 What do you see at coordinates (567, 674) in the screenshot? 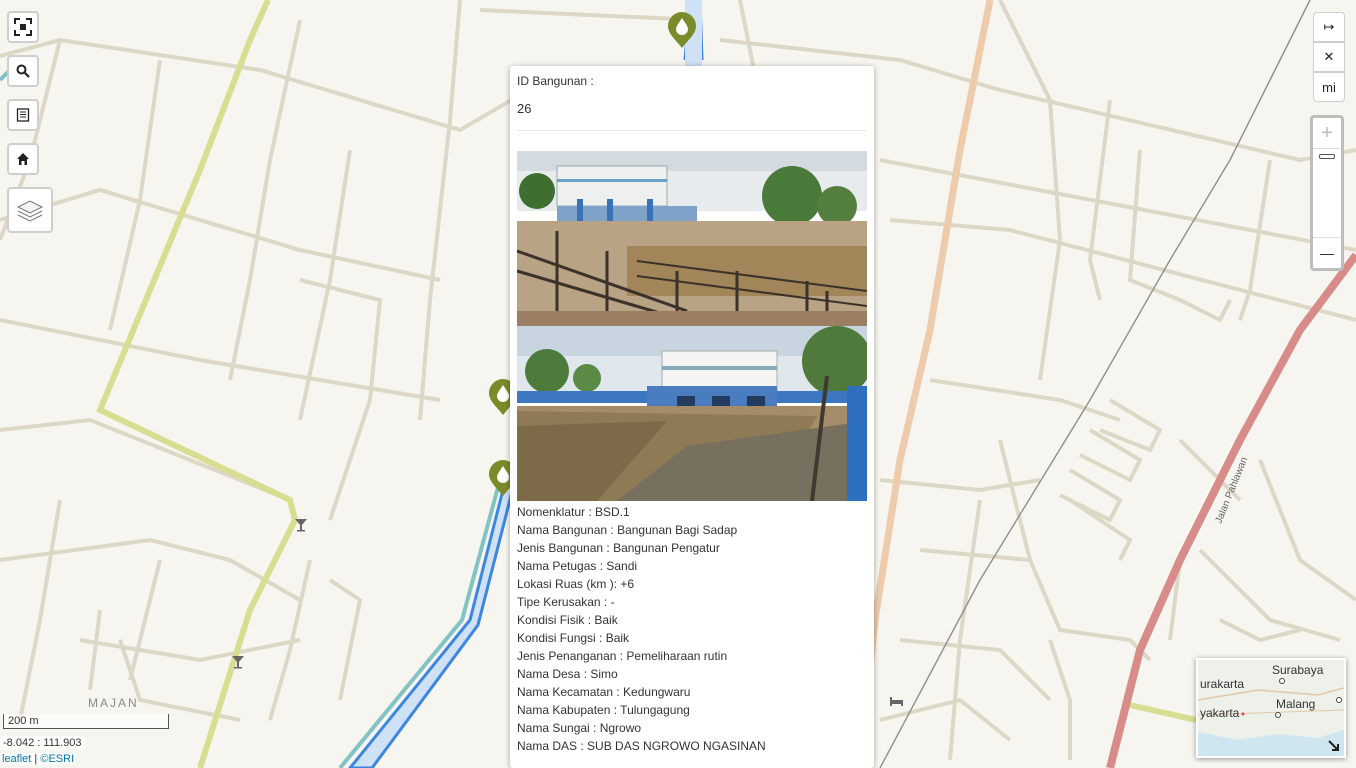
I see `attr-nama-desa: Nama Desa : Simo` at bounding box center [567, 674].